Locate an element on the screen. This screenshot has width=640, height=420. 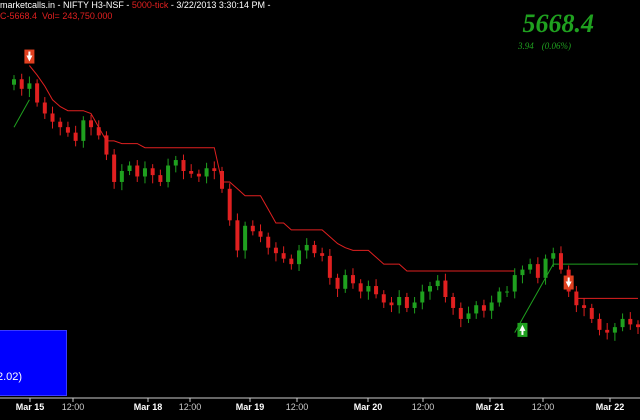
x-tick-label: Mar 19 is located at coordinates (250, 407).